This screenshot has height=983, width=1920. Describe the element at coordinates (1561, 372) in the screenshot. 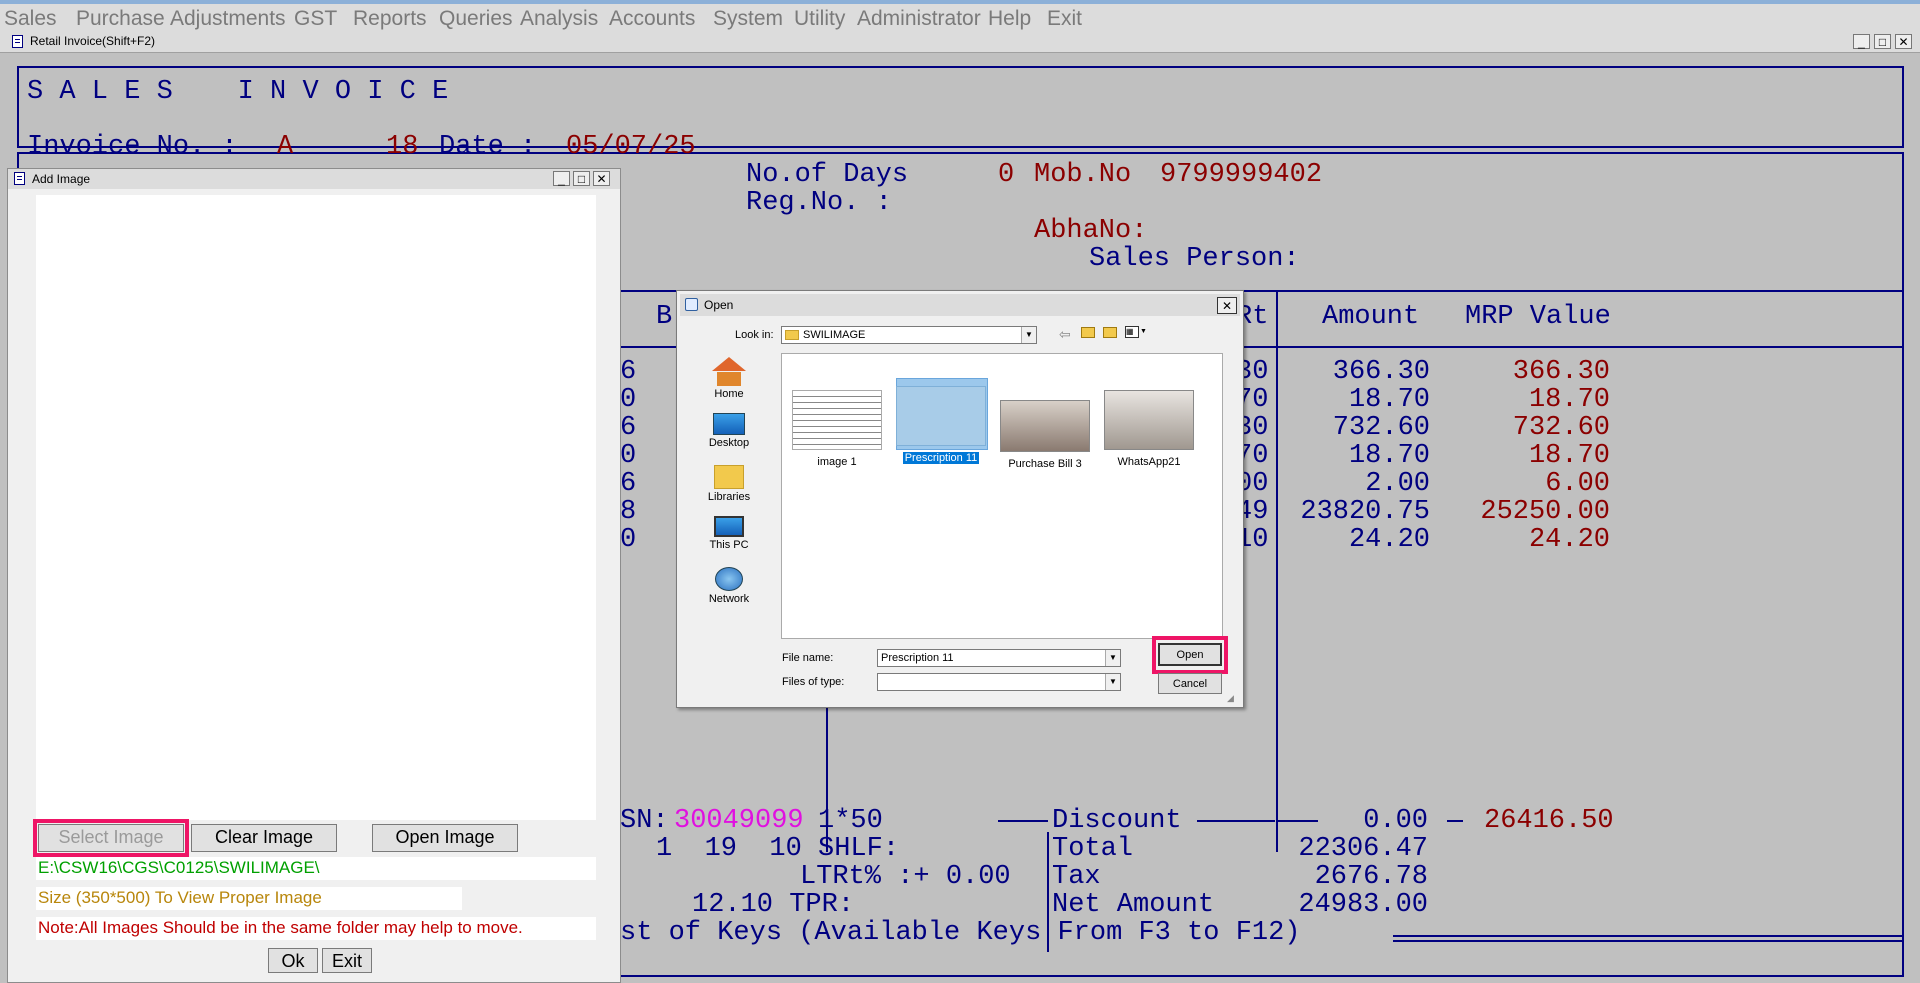

I see `row-mrp-cell: 366.30` at that location.